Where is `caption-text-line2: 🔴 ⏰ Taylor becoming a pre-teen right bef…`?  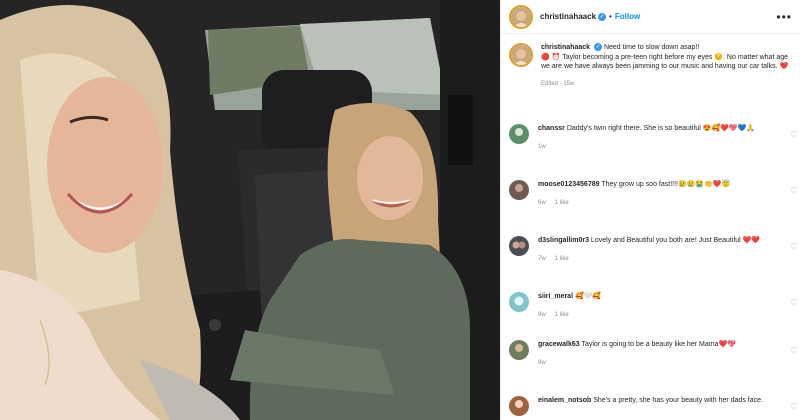
caption-text-line2: 🔴 ⏰ Taylor becoming a pre-teen right bef… is located at coordinates (665, 62).